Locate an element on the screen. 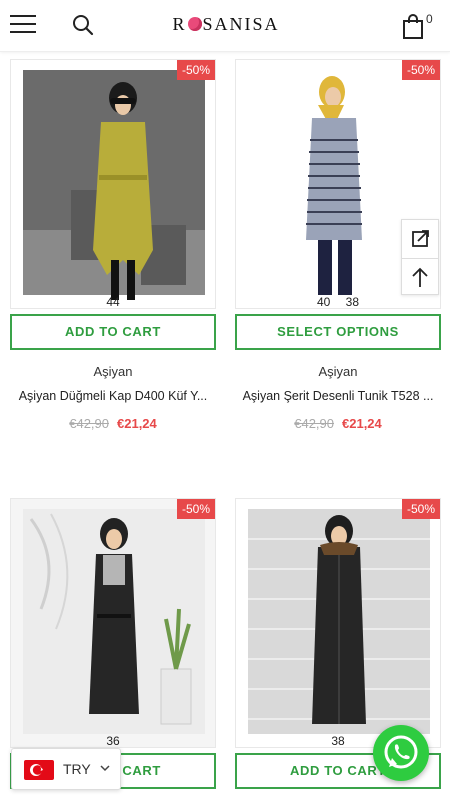 The image size is (450, 800). size-option: 44 is located at coordinates (112, 302).